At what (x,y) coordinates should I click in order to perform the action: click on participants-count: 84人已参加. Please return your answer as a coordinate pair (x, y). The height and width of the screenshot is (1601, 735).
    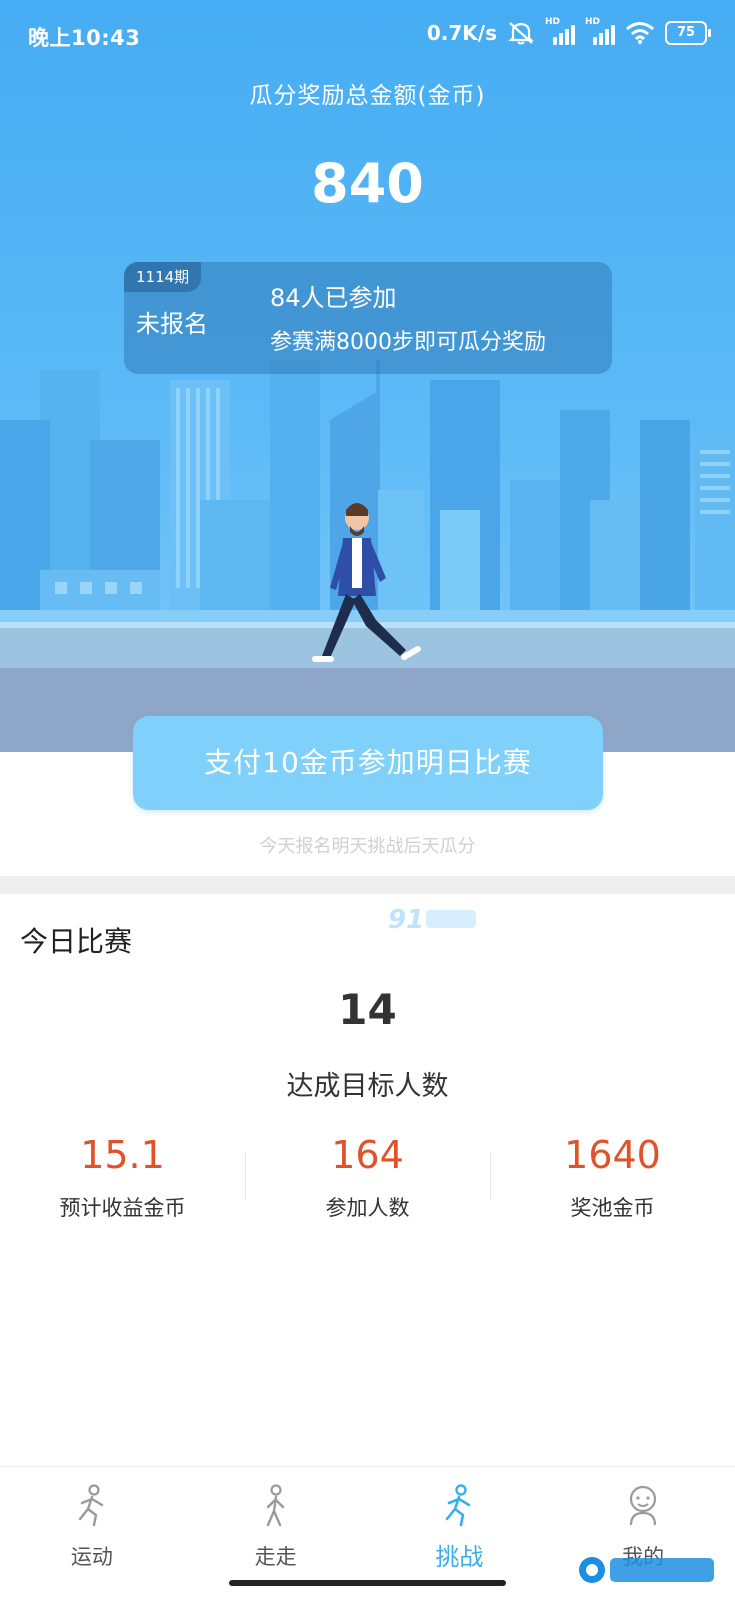
    Looking at the image, I should click on (333, 298).